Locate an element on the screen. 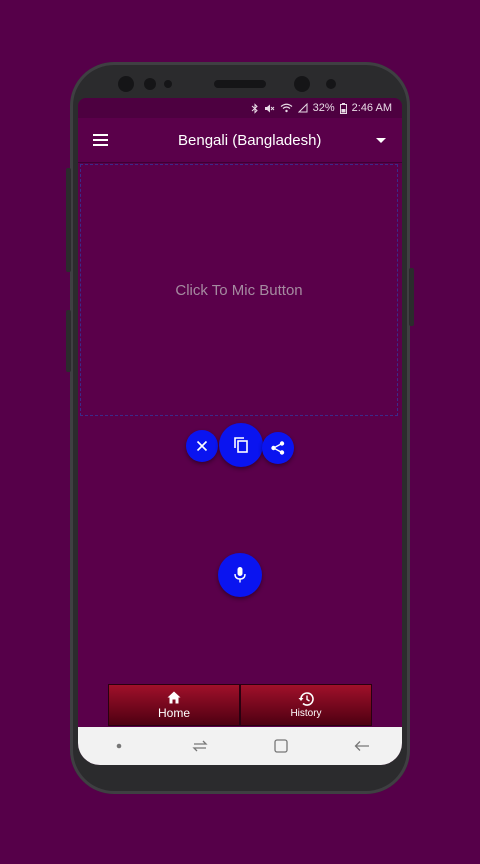 Image resolution: width=480 pixels, height=864 pixels. recents-icon is located at coordinates (199, 746).